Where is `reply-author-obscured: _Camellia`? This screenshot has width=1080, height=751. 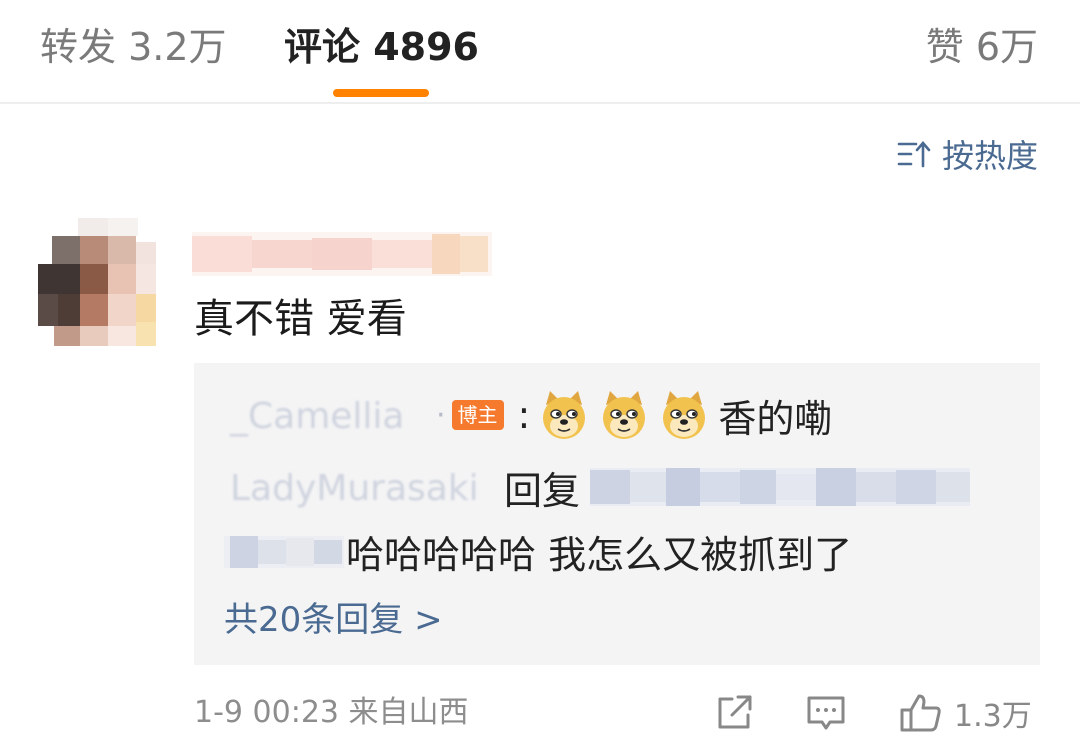
reply-author-obscured: _Camellia is located at coordinates (329, 415).